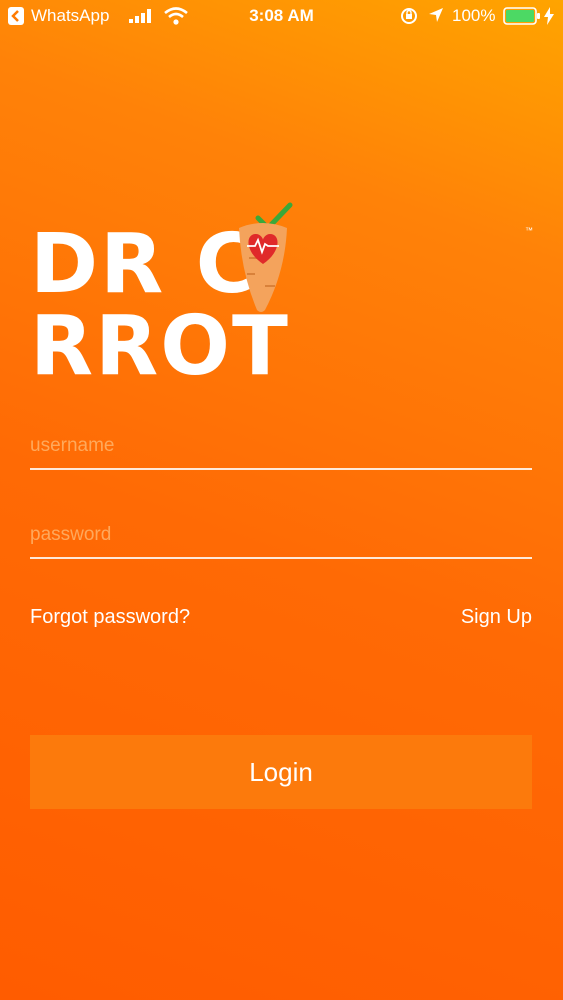 The height and width of the screenshot is (1000, 563). What do you see at coordinates (436, 15) in the screenshot?
I see `location-arrow-icon` at bounding box center [436, 15].